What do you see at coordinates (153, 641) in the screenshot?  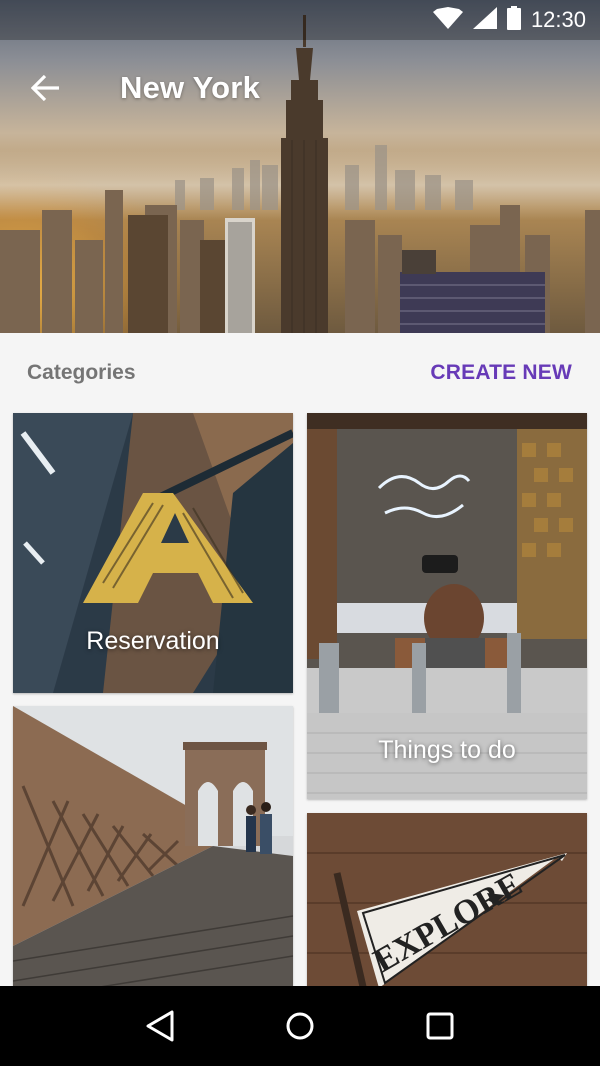 I see `category-label: Reservation` at bounding box center [153, 641].